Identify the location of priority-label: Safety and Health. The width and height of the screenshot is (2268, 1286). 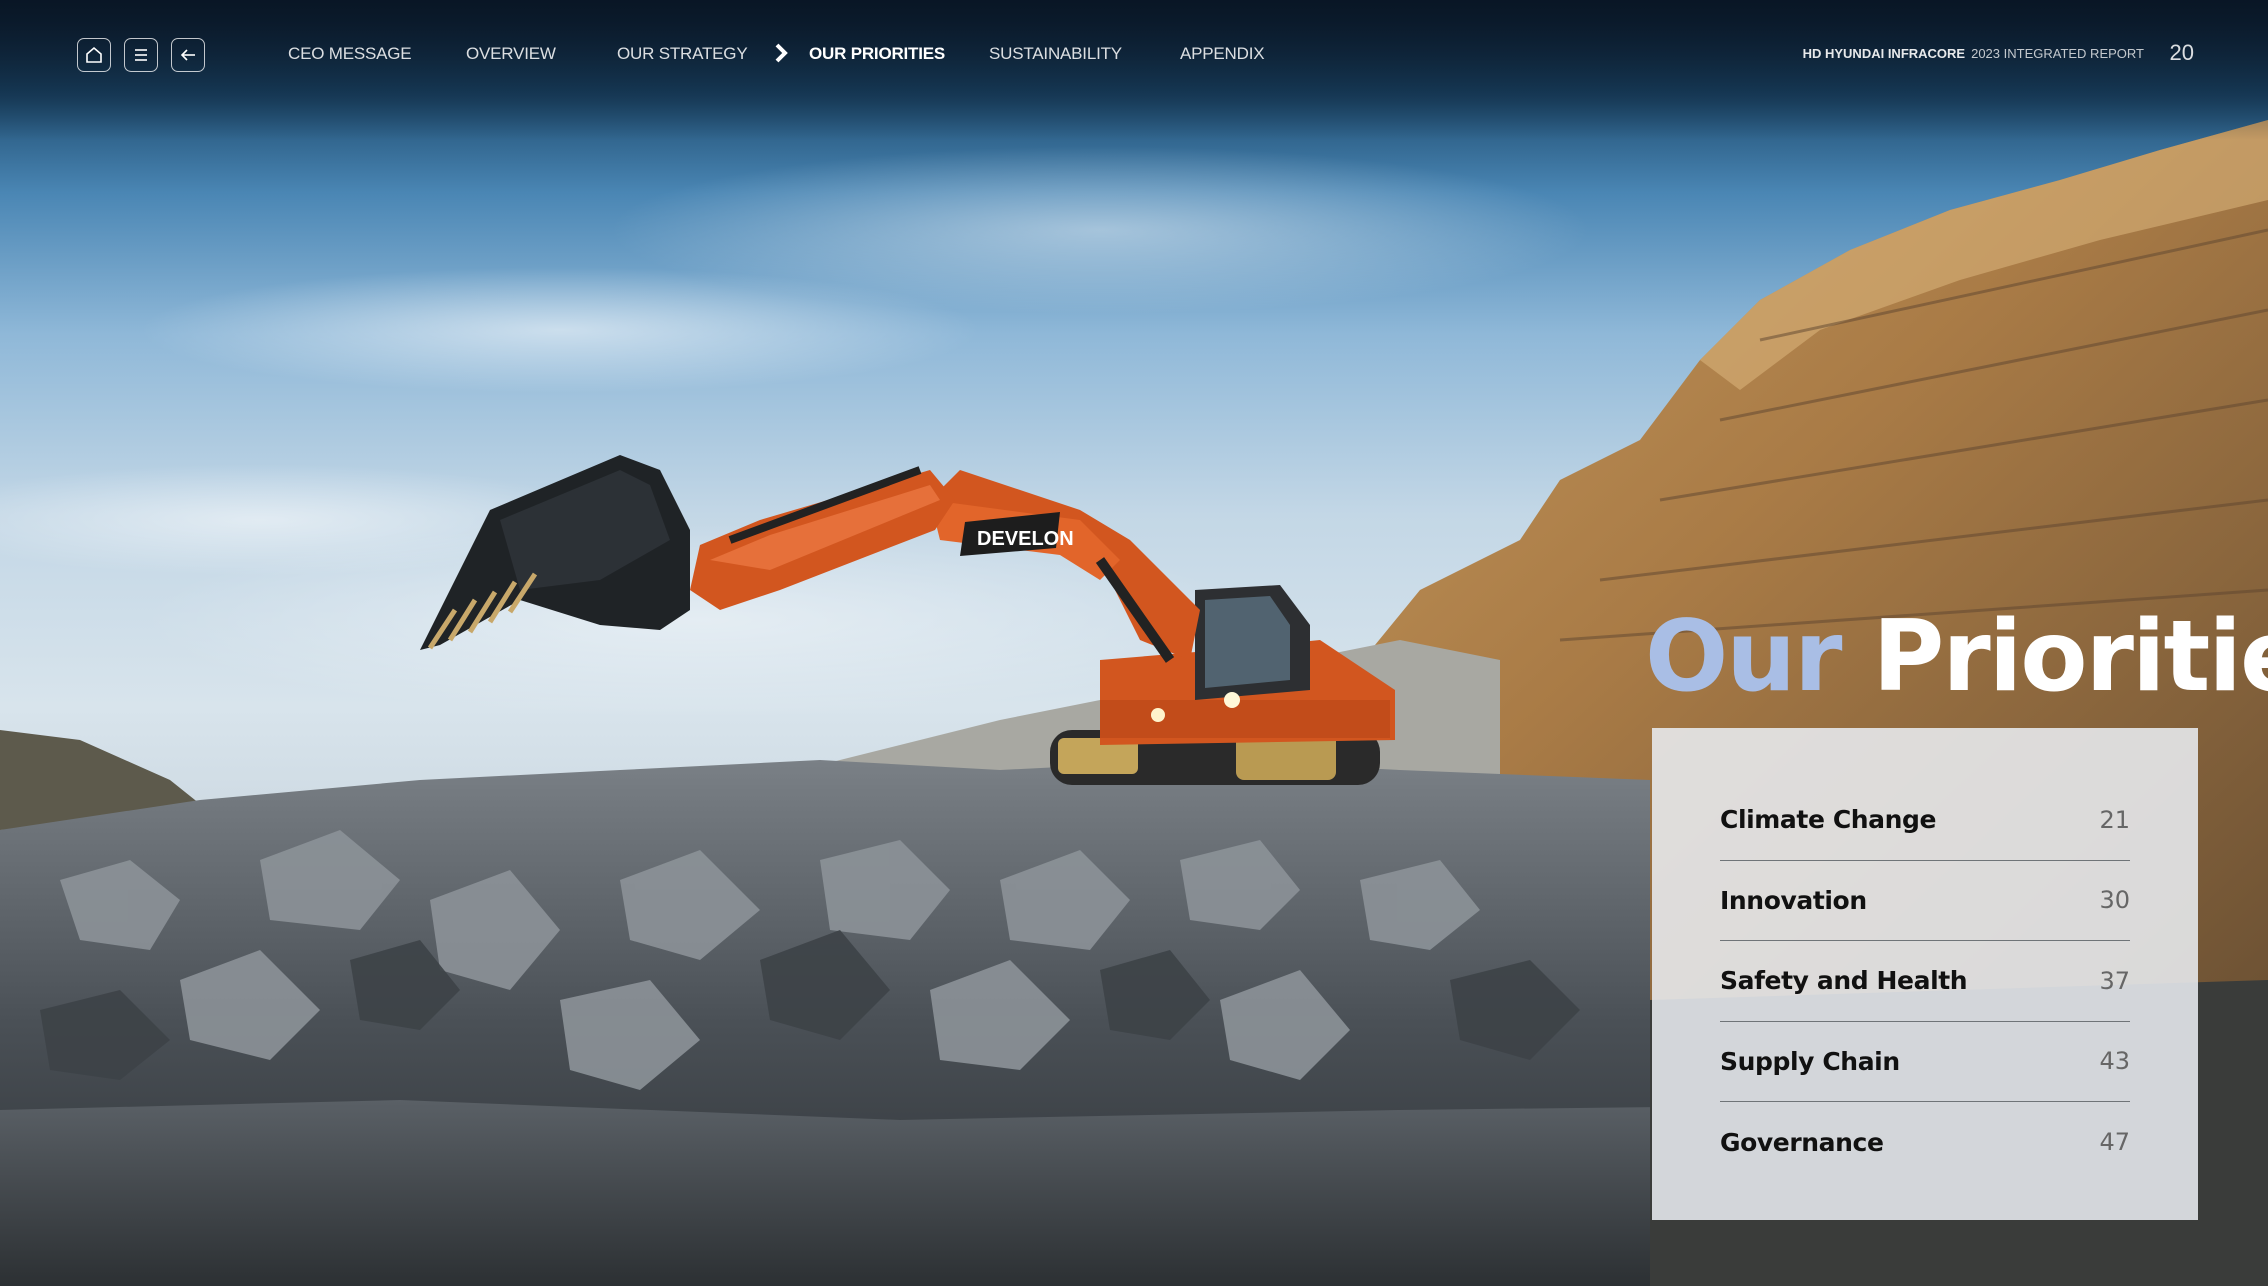
(1844, 981).